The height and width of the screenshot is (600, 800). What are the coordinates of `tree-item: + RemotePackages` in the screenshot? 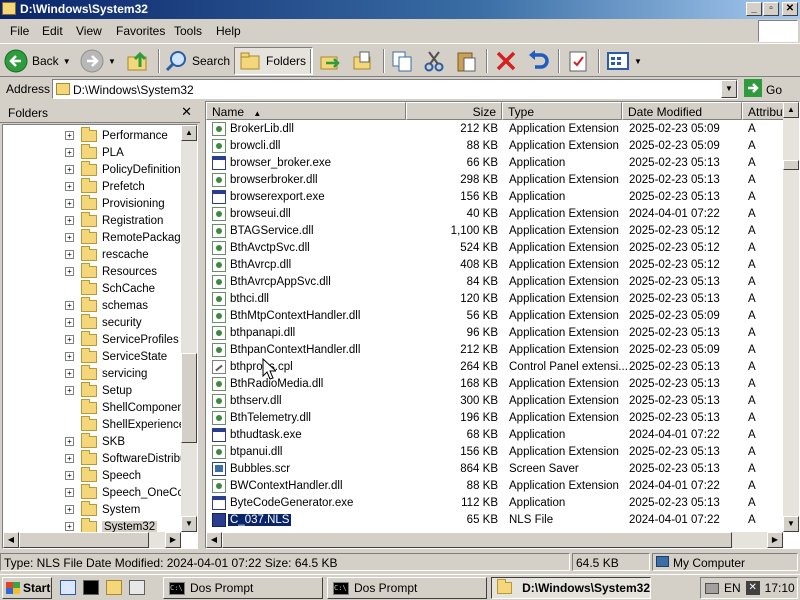 It's located at (129, 237).